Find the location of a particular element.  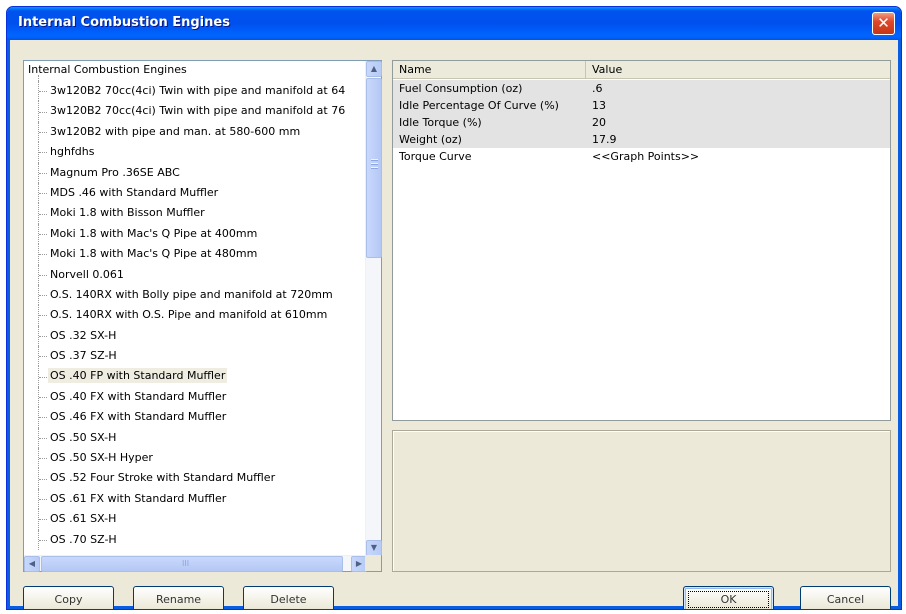

title-bar: Internal Combustion Engines ✕ is located at coordinates (454, 23).